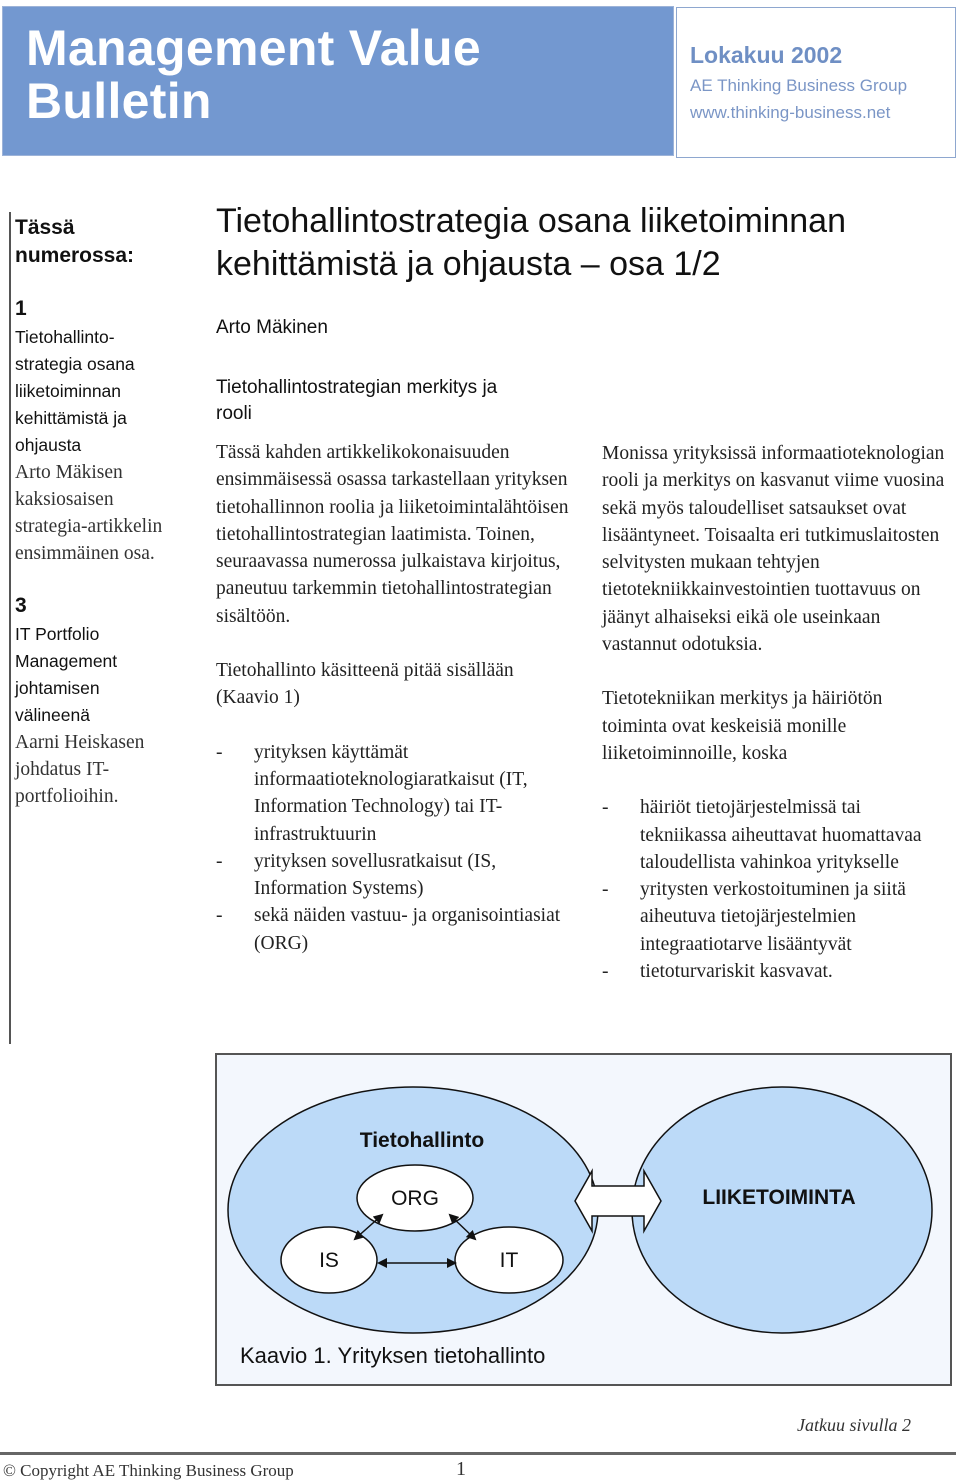 This screenshot has height=1484, width=960. Describe the element at coordinates (66, 661) in the screenshot. I see `title-line: Management` at that location.